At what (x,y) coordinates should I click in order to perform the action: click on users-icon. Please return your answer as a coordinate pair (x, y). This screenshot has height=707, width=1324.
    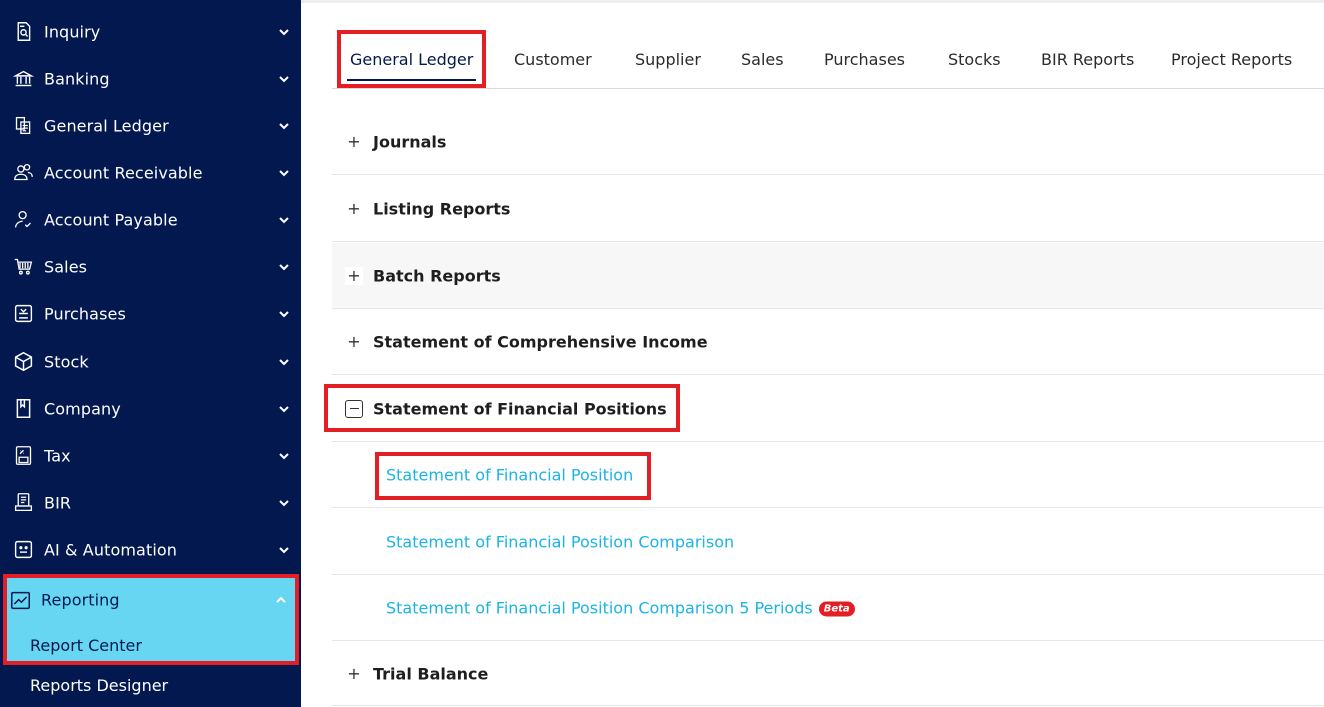
    Looking at the image, I should click on (23, 173).